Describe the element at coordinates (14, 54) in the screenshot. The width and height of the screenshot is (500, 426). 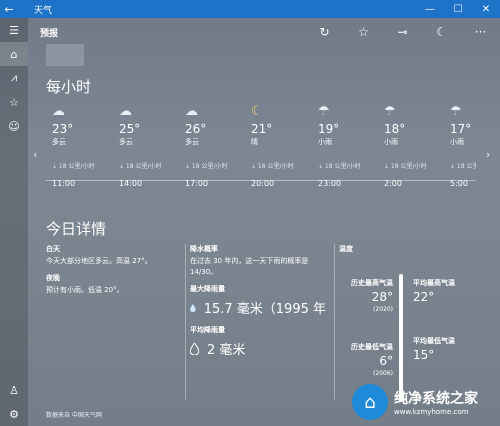
I see `home-icon: ⌂` at that location.